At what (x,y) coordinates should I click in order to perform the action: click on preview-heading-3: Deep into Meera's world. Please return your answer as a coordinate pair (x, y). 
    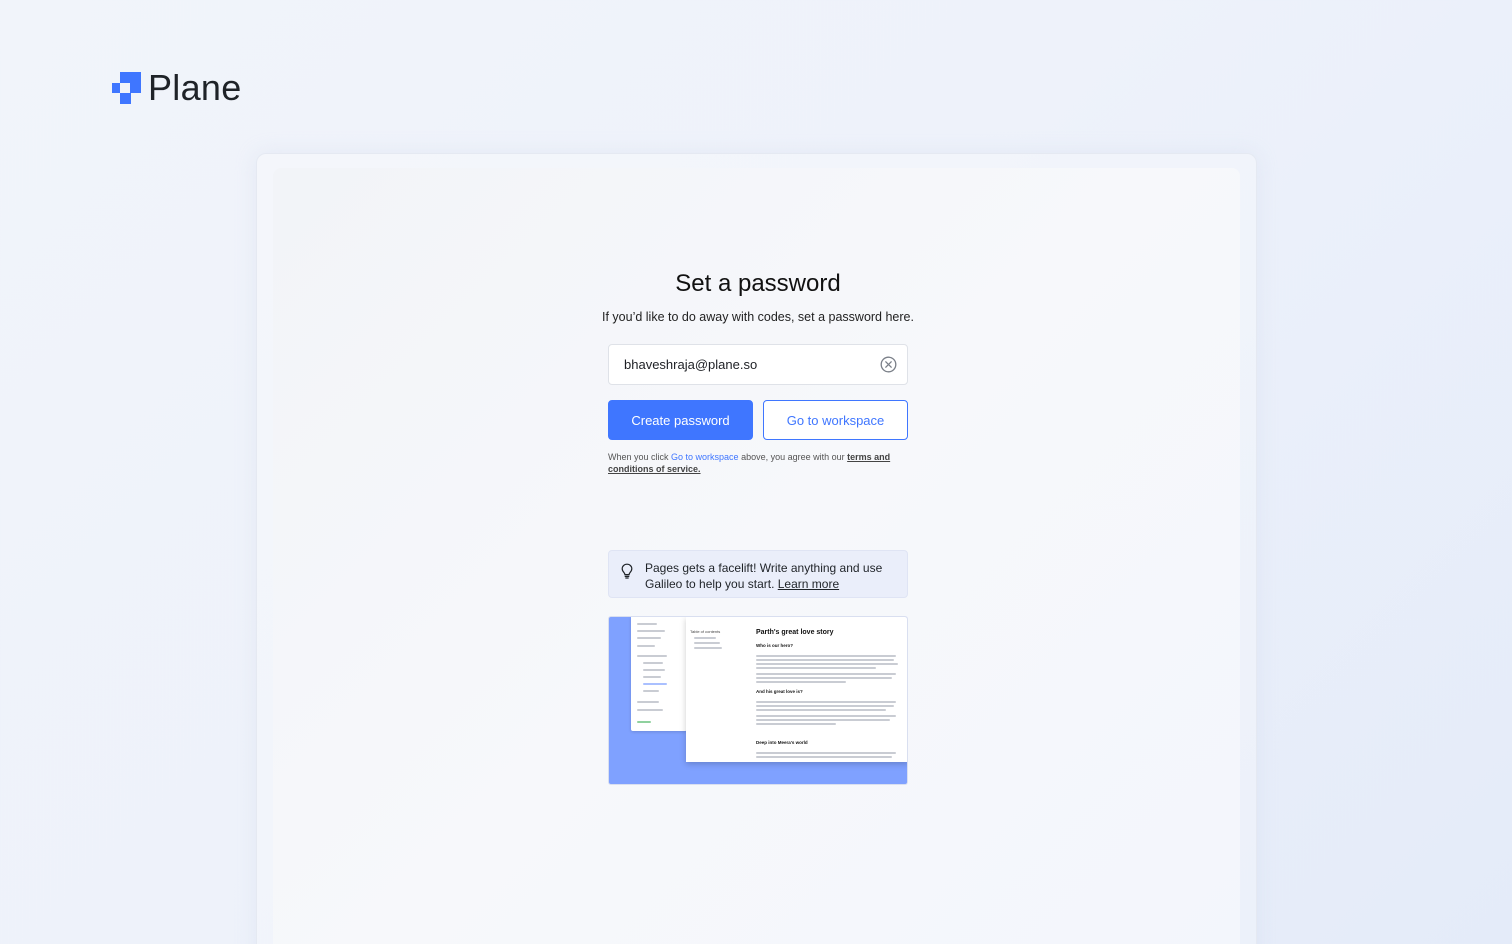
    Looking at the image, I should click on (782, 742).